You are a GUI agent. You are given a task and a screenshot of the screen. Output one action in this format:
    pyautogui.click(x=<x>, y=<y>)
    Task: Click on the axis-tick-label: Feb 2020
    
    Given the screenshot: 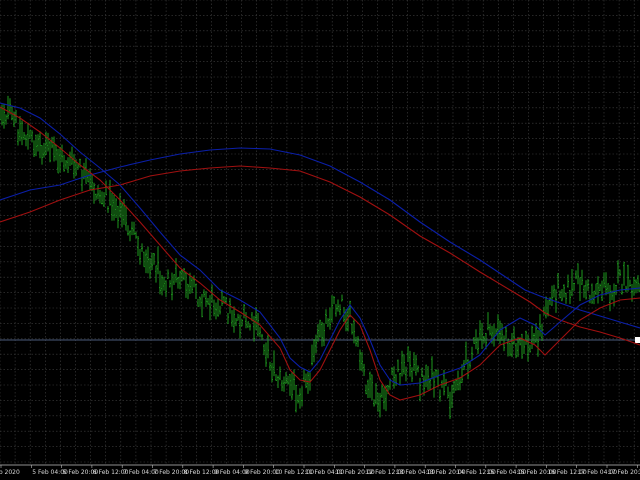 What is the action you would take?
    pyautogui.click(x=10, y=472)
    